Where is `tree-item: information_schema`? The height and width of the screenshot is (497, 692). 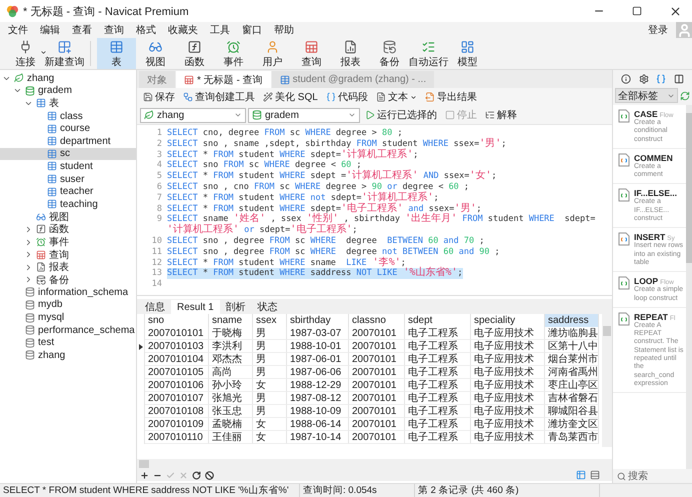 tree-item: information_schema is located at coordinates (68, 292).